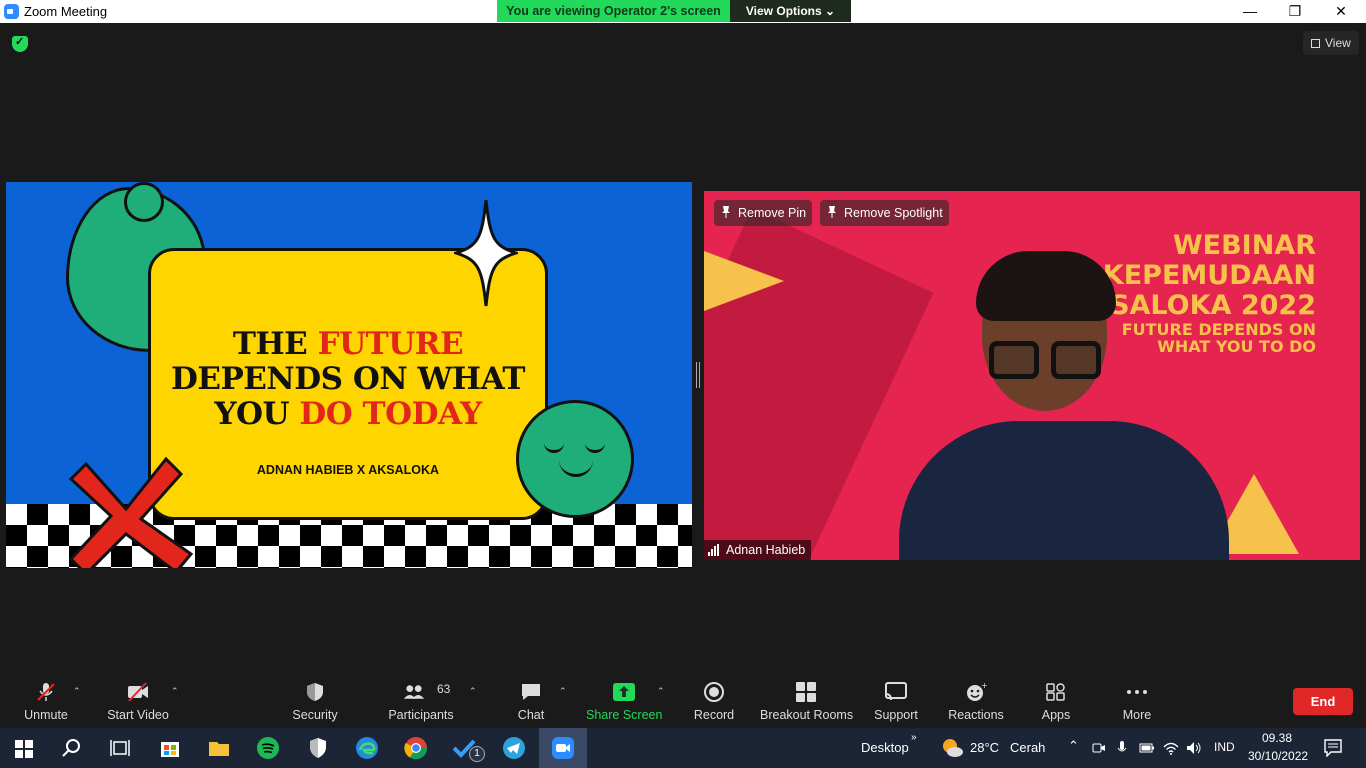  What do you see at coordinates (783, 11) in the screenshot?
I see `view-options-label: View Options` at bounding box center [783, 11].